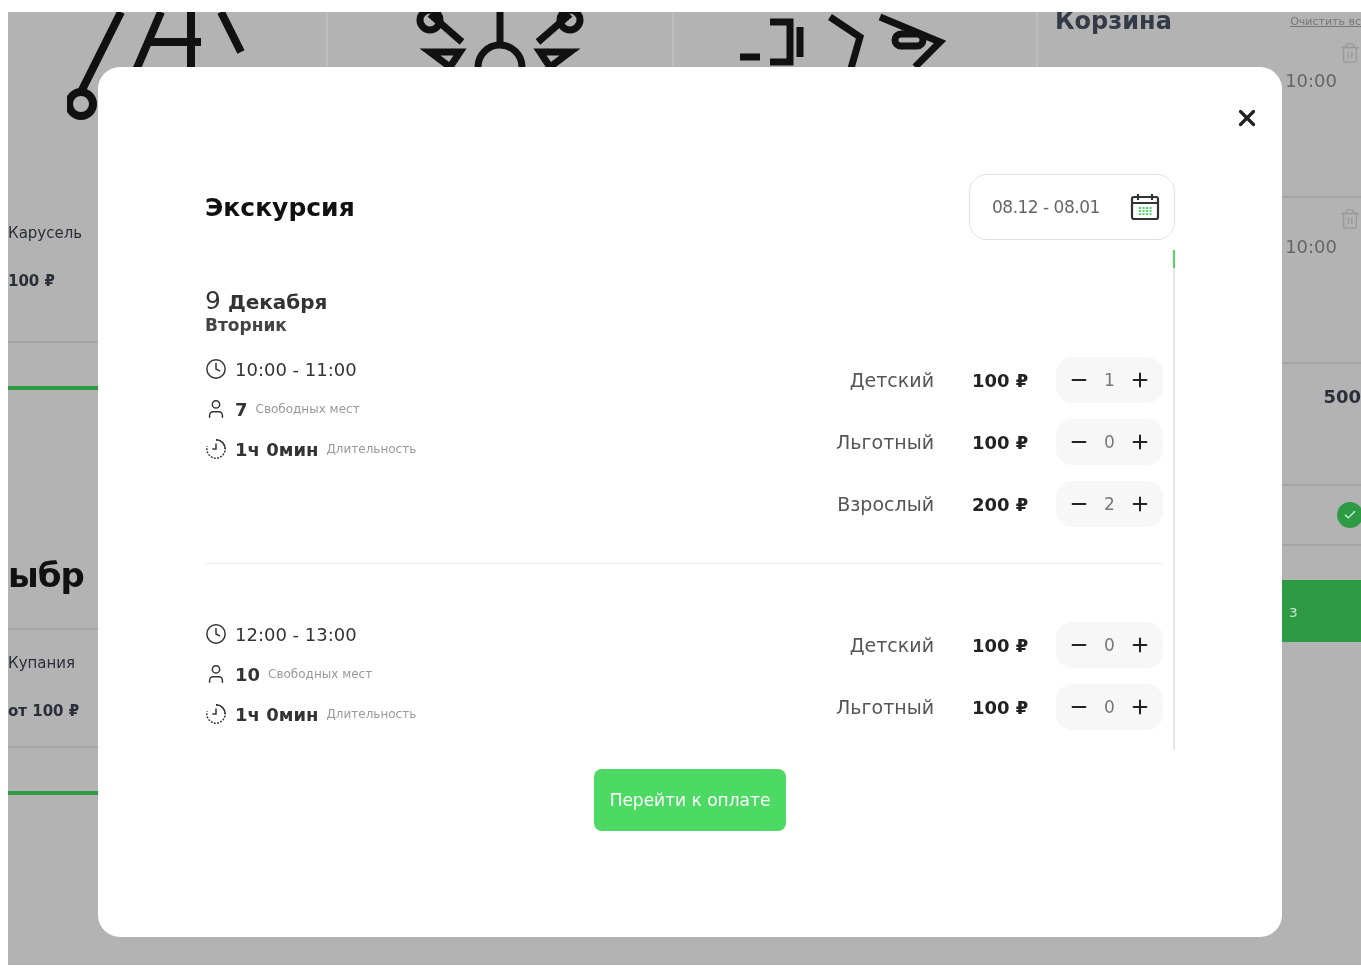  I want to click on card-price: от 100 ₽, so click(44, 711).